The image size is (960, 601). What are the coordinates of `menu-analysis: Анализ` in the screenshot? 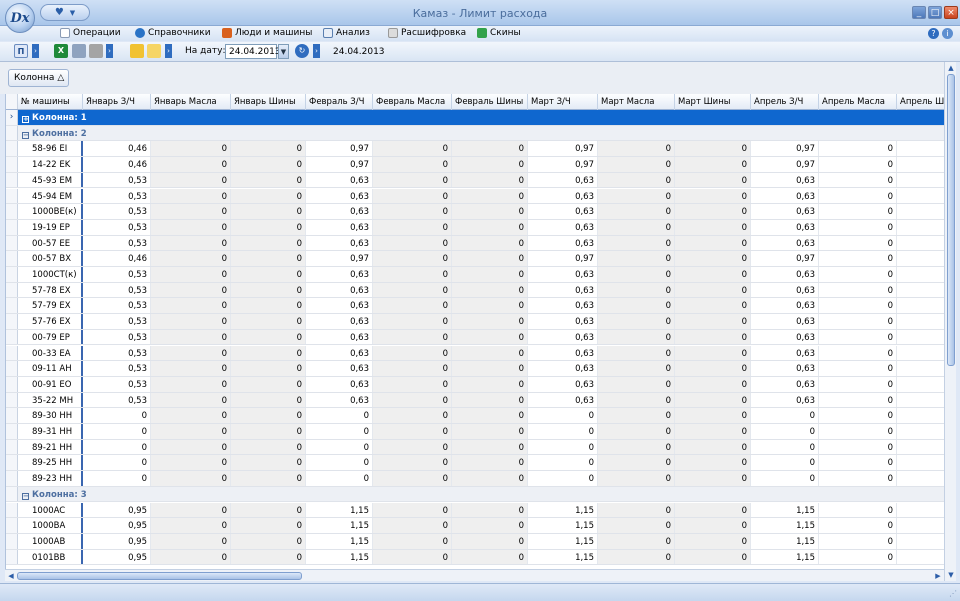 It's located at (346, 33).